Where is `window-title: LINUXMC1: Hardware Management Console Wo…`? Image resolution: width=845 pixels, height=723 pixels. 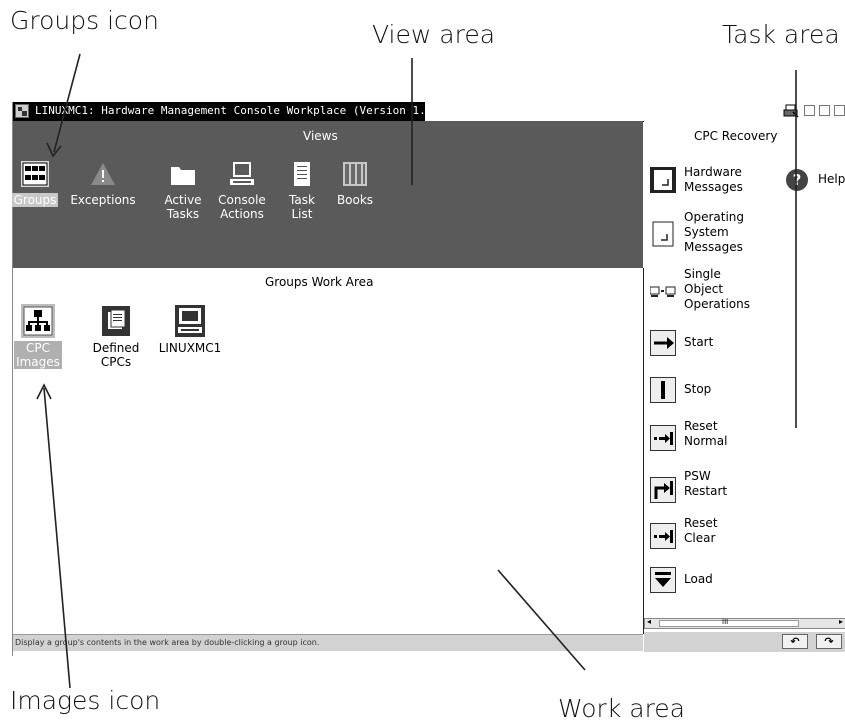
window-title: LINUXMC1: Hardware Management Console Wo… is located at coordinates (244, 110).